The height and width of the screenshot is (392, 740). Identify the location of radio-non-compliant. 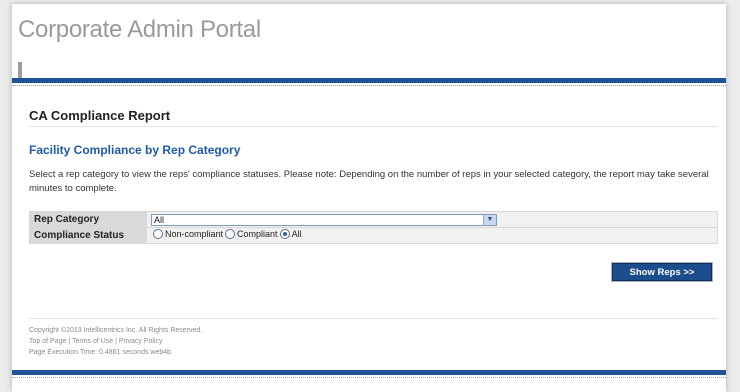
(158, 234).